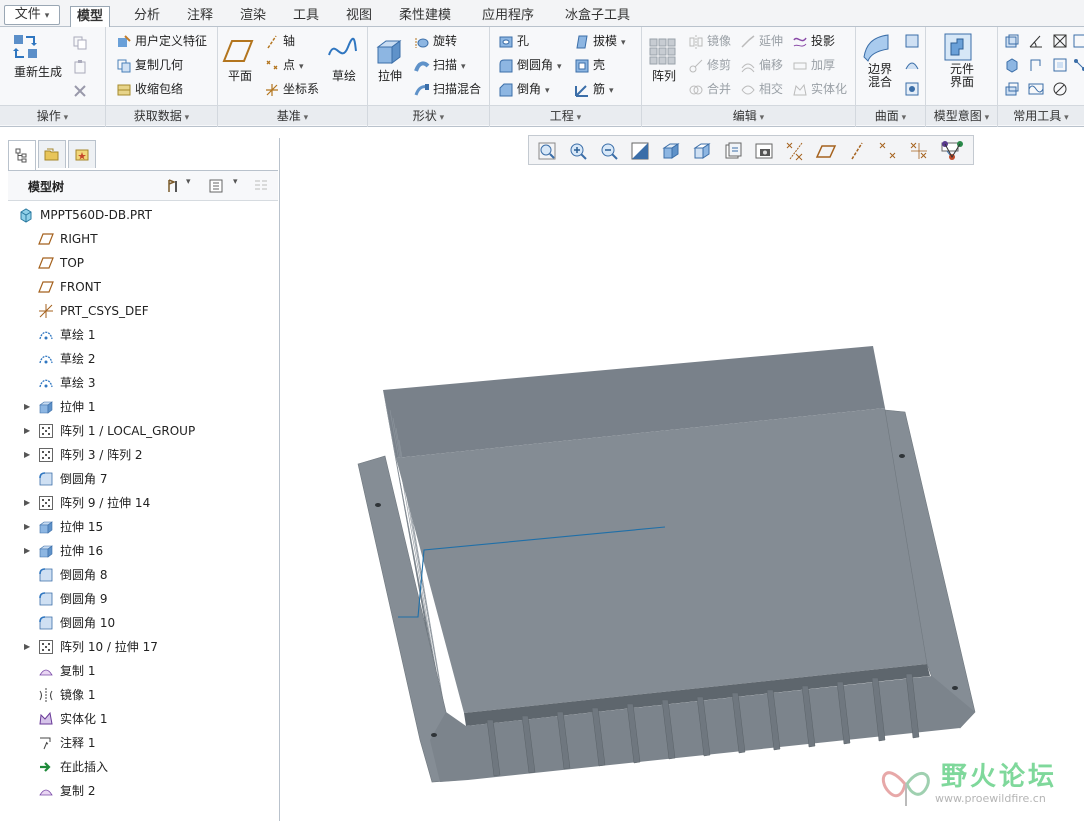 Image resolution: width=1084 pixels, height=821 pixels. Describe the element at coordinates (890, 115) in the screenshot. I see `group-label-surfaces: 曲面` at that location.